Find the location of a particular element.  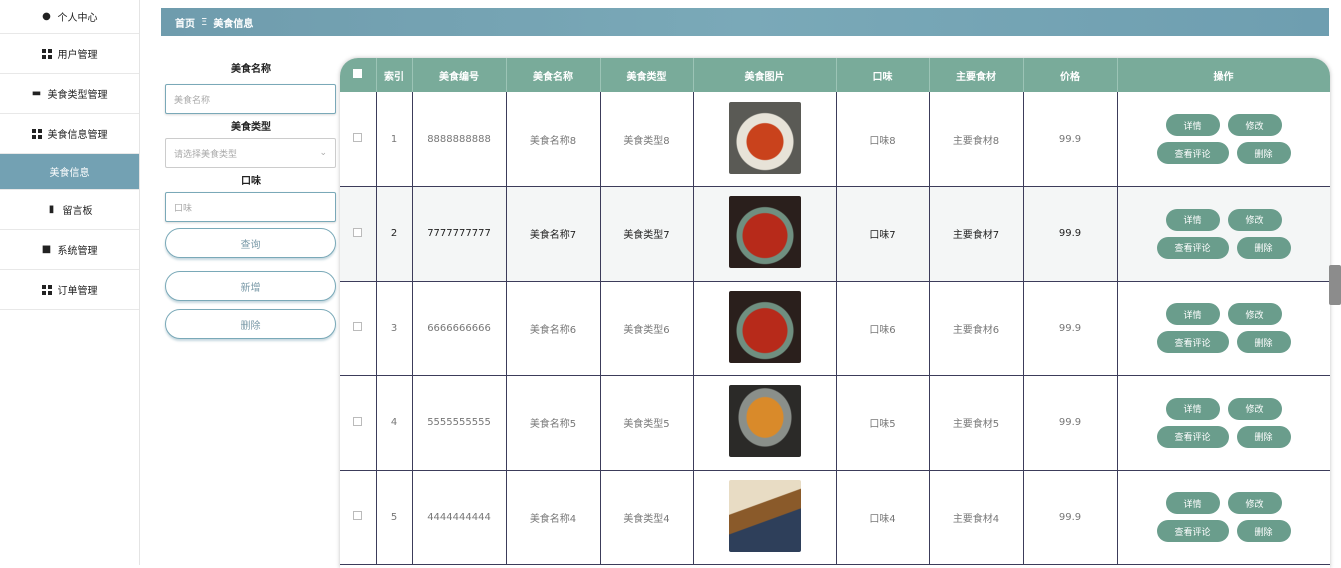

delete-button: 删除 is located at coordinates (250, 324).